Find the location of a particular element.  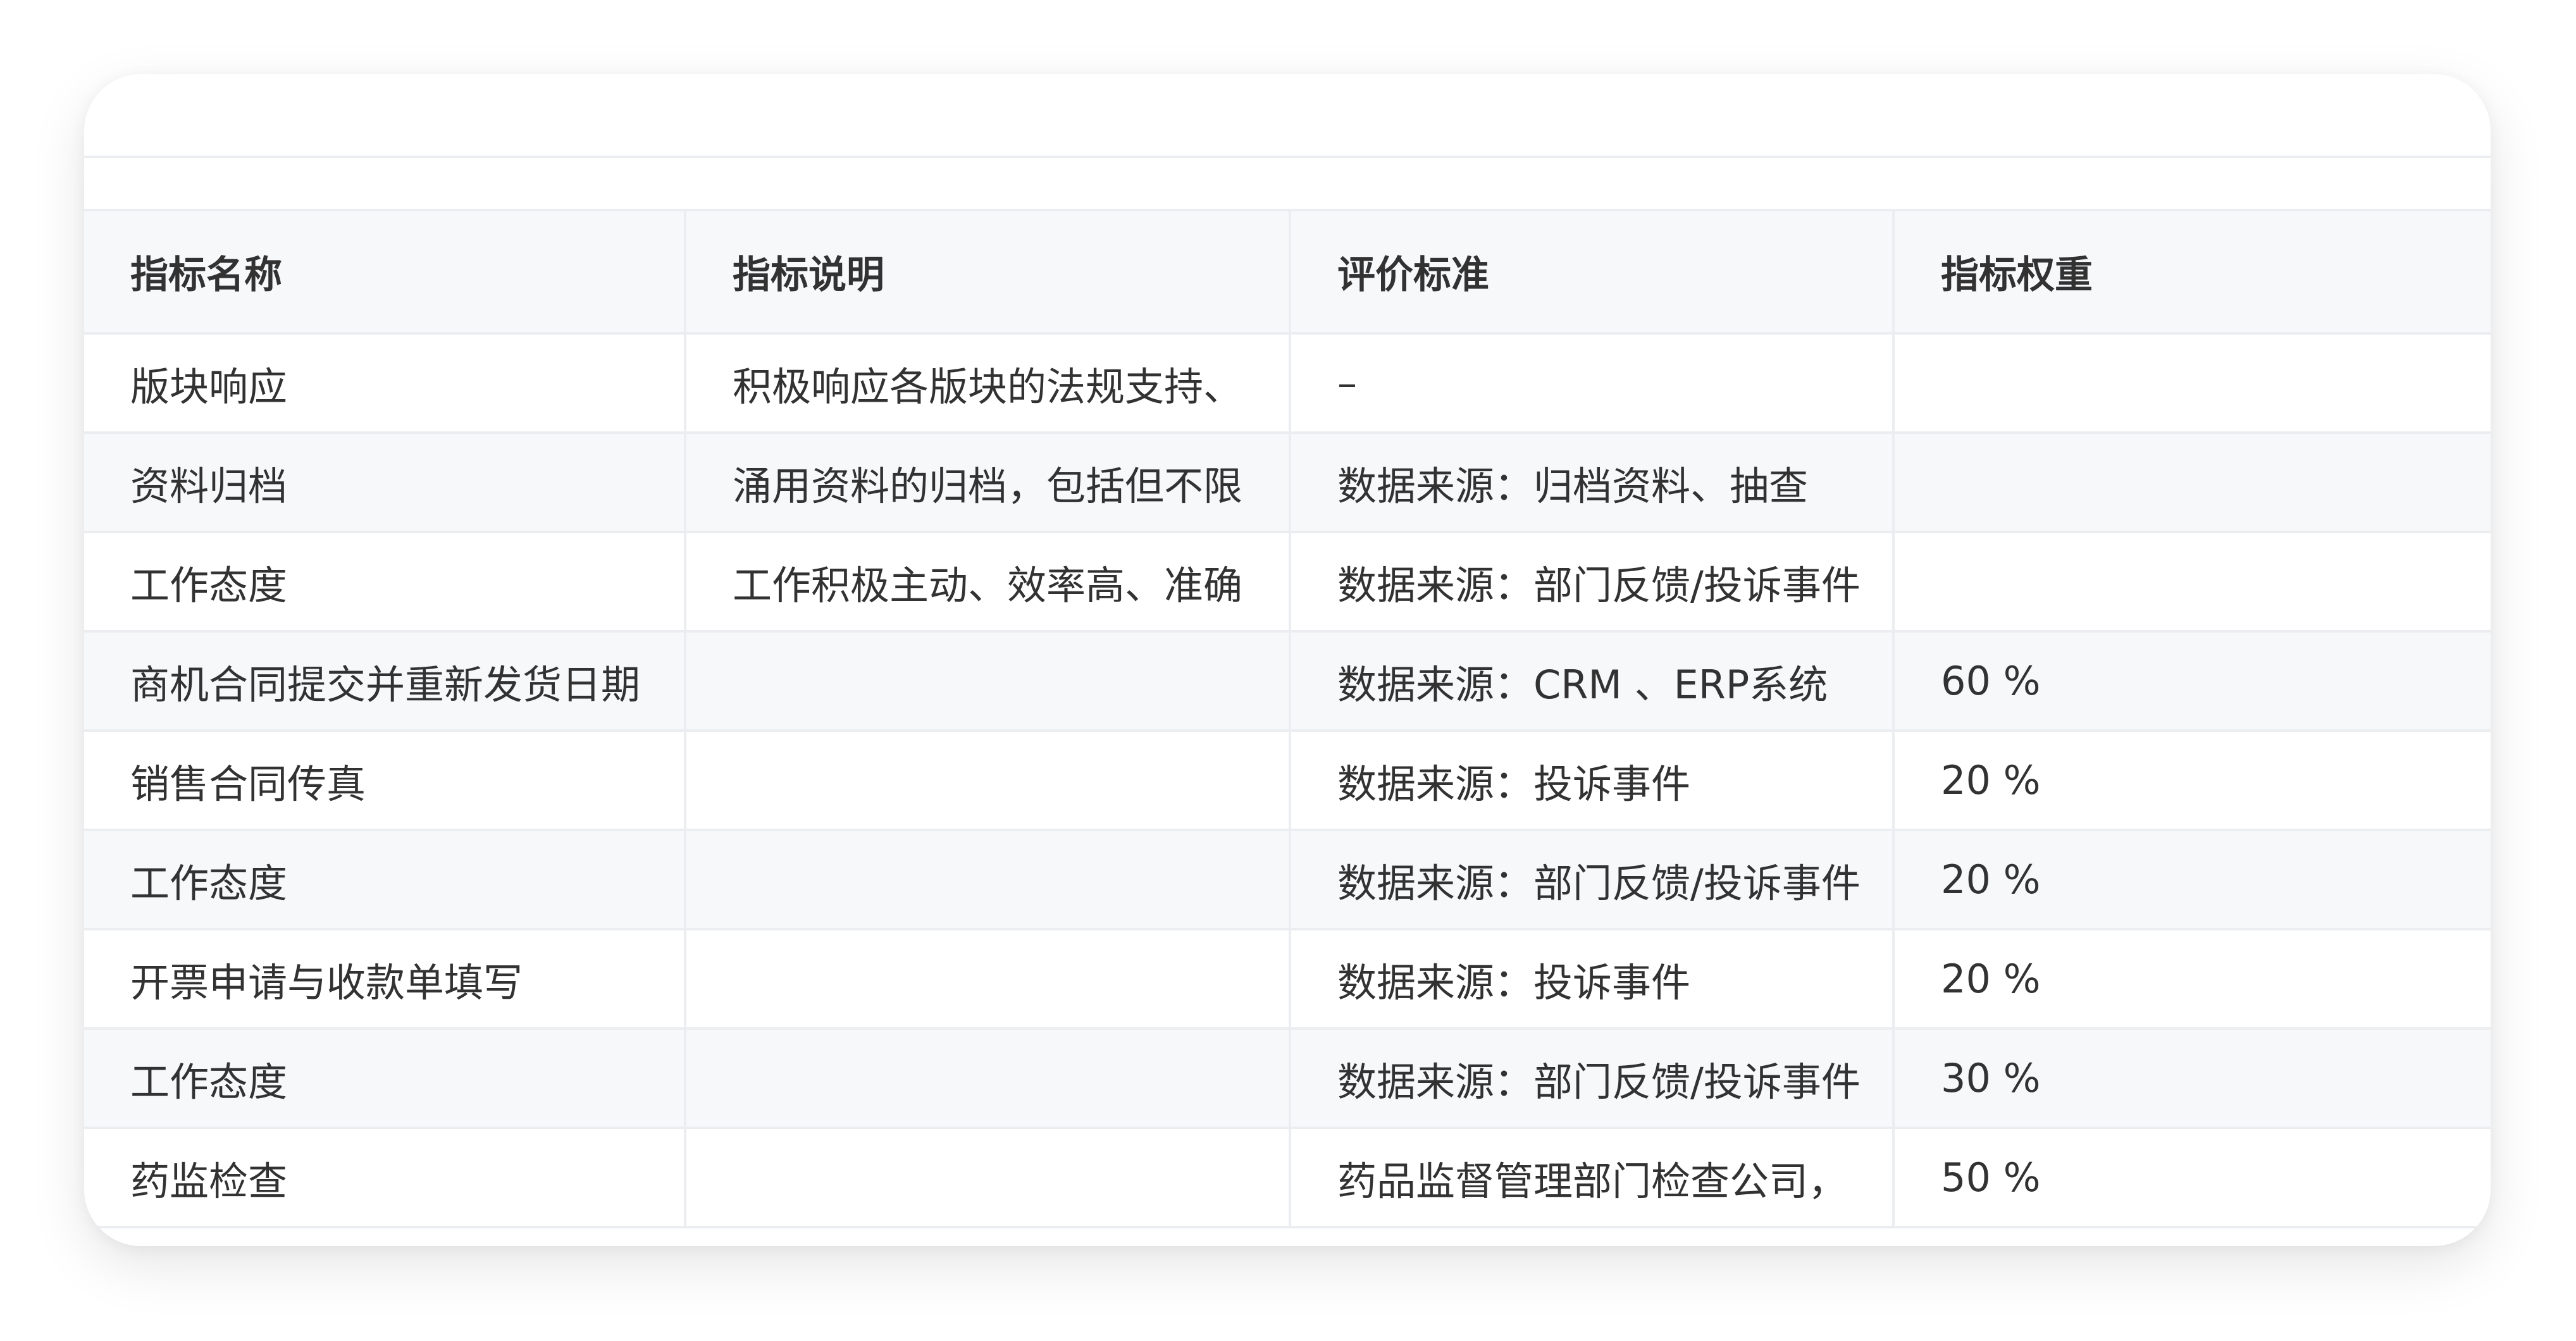

table-row: 版块响应 积极响应各版块的法规支持、 – is located at coordinates (1288, 383).